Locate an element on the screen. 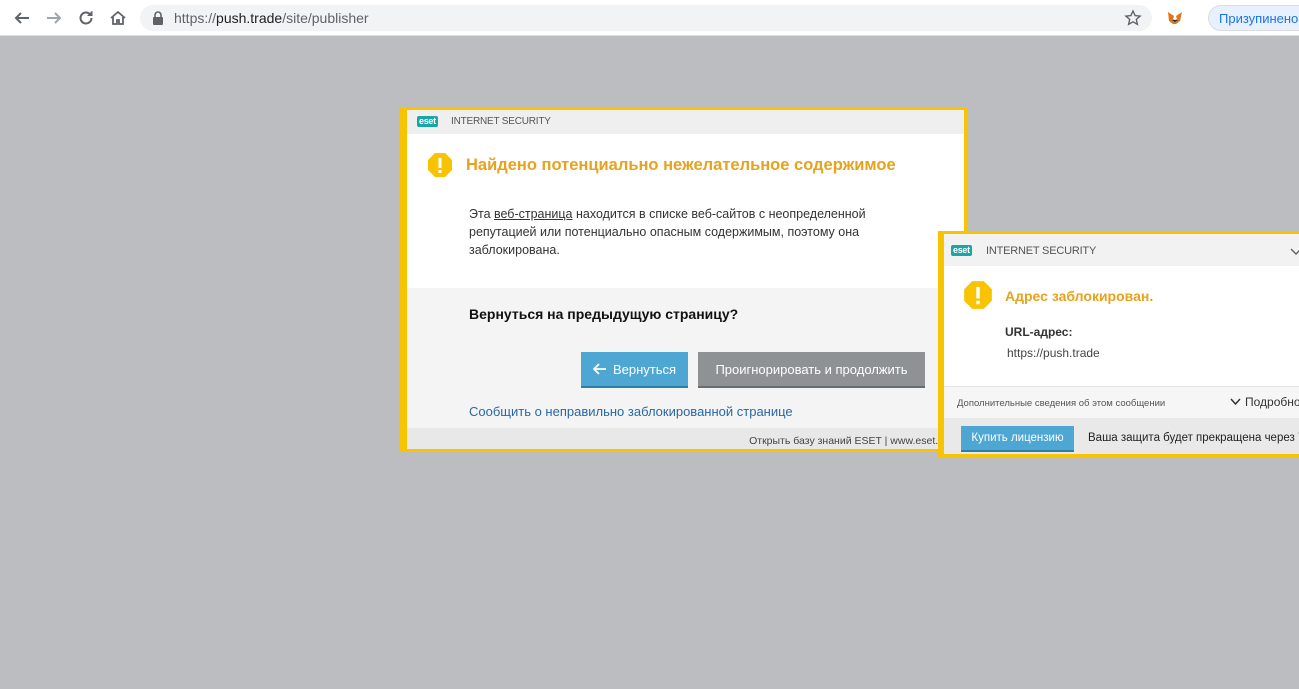 This screenshot has height=689, width=1299. reload-icon is located at coordinates (86, 18).